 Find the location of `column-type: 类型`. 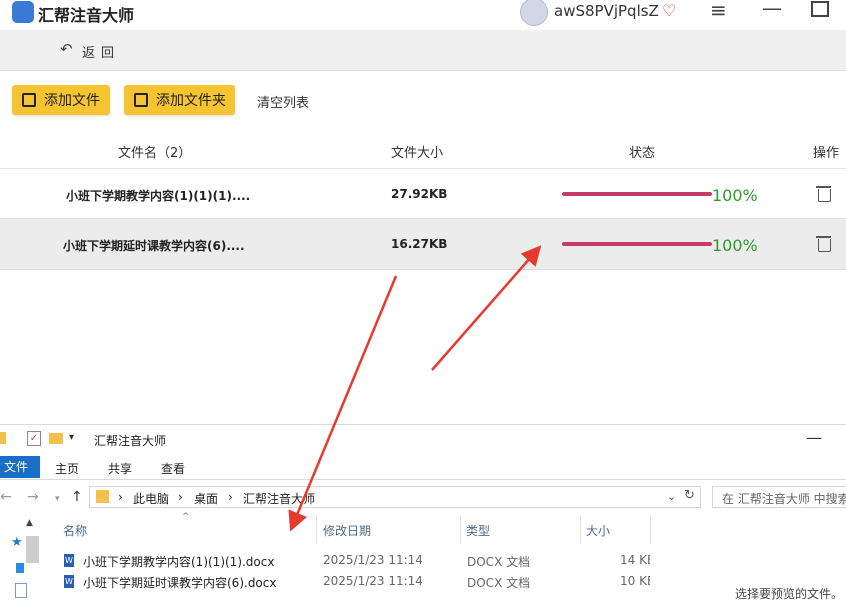

column-type: 类型 is located at coordinates (478, 530).